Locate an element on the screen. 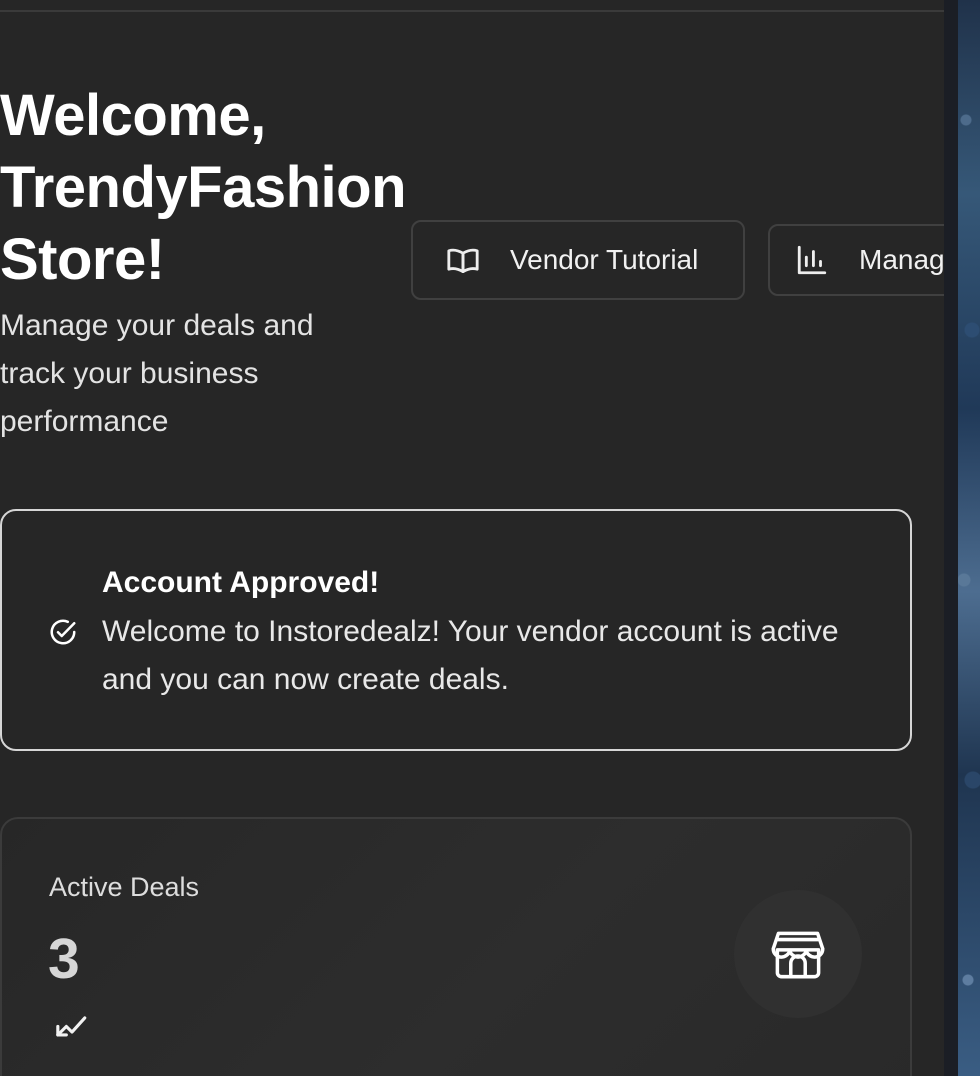 The height and width of the screenshot is (1076, 980). check-circle-icon is located at coordinates (63, 632).